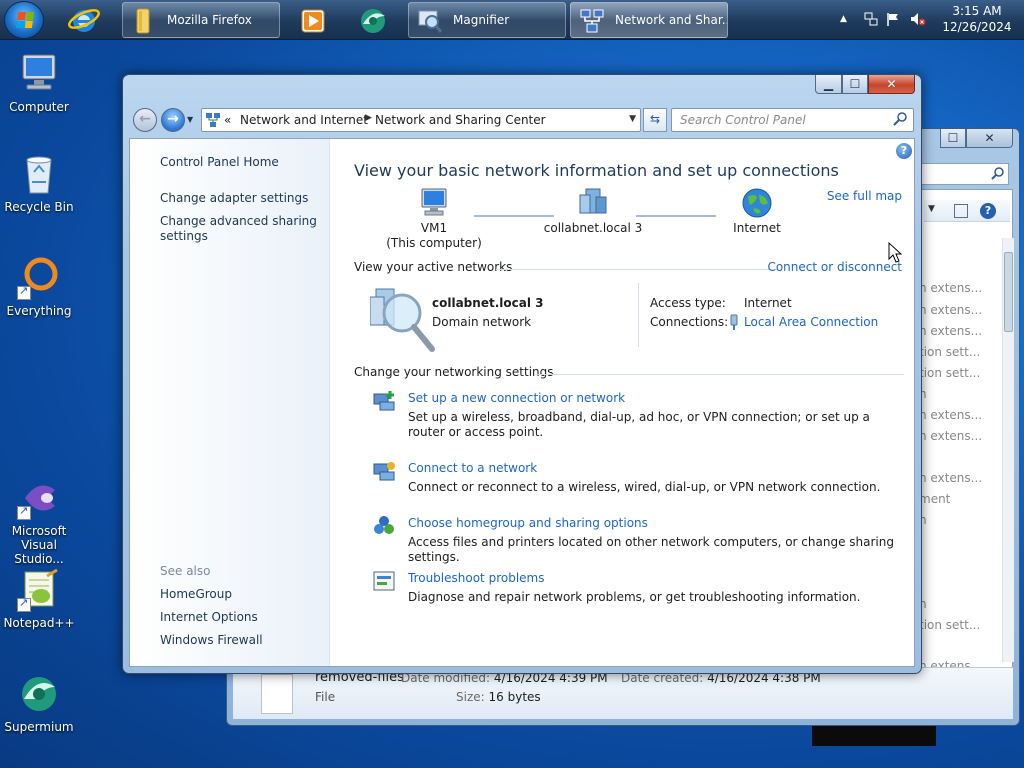 Image resolution: width=1024 pixels, height=768 pixels. What do you see at coordinates (434, 243) in the screenshot?
I see `map-computer-sub: (This computer)` at bounding box center [434, 243].